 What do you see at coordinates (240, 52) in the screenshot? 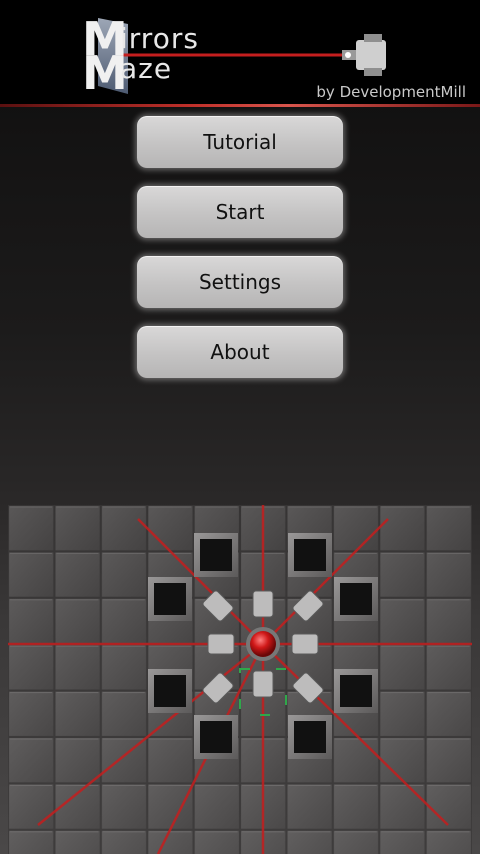
I see `title-header: M M irrors aze by DevelopmentMill` at bounding box center [240, 52].